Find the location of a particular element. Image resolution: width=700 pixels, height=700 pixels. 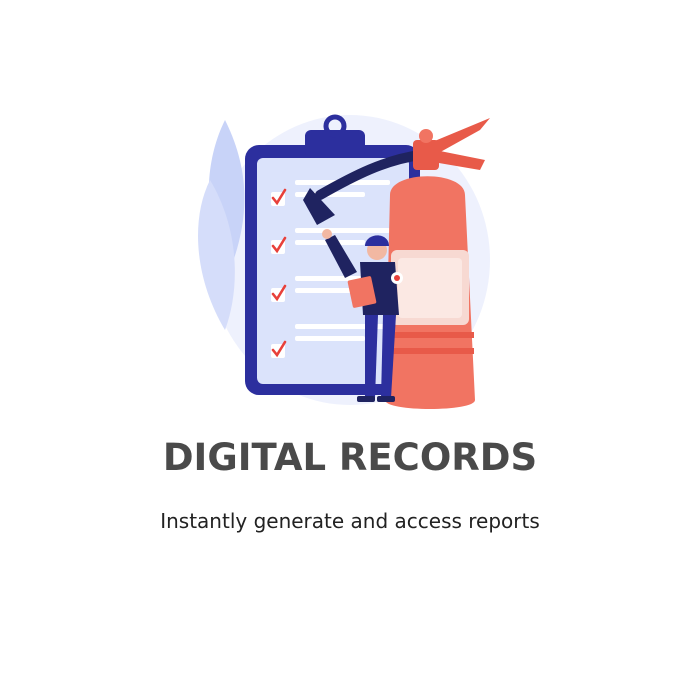

feature-subtitle: Instantly generate and access reports is located at coordinates (350, 521).